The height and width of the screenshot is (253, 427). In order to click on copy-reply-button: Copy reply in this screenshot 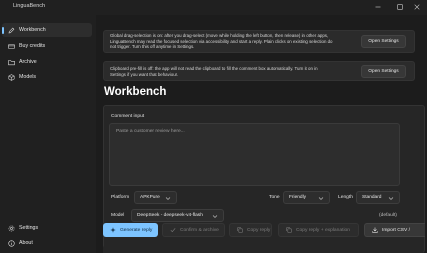, I will do `click(250, 230)`.